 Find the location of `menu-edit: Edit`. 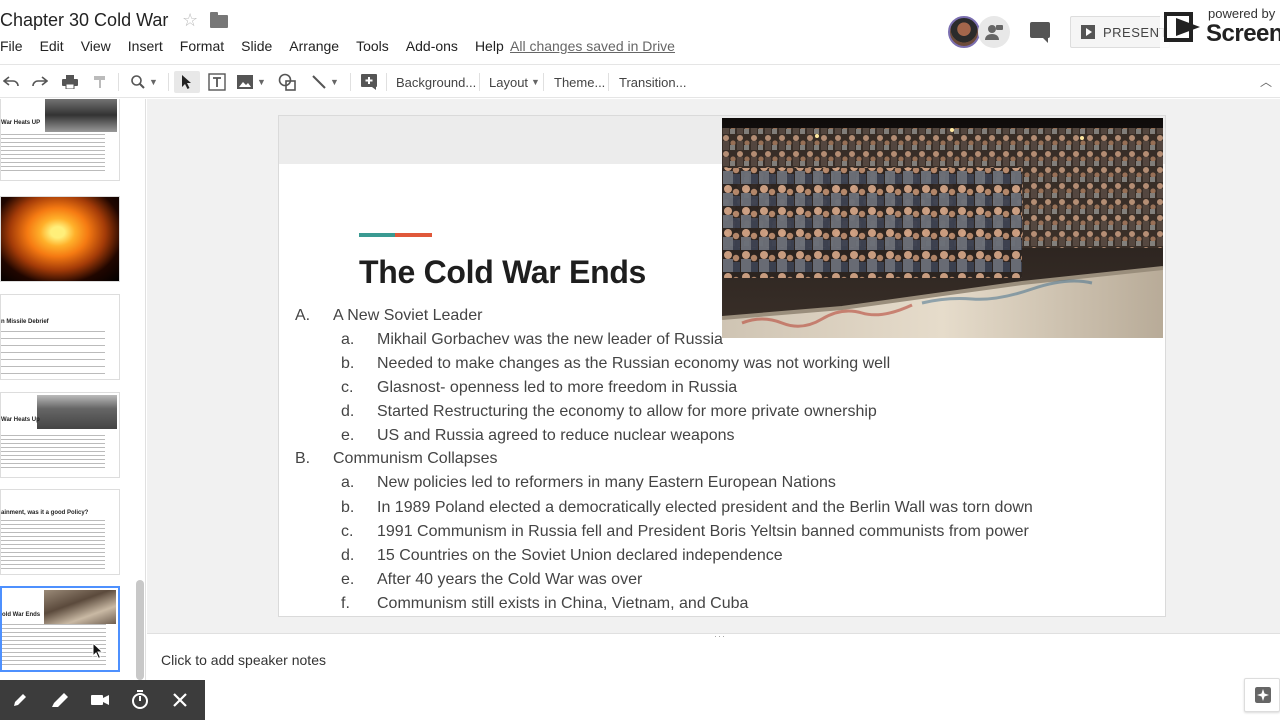

menu-edit: Edit is located at coordinates (52, 47).